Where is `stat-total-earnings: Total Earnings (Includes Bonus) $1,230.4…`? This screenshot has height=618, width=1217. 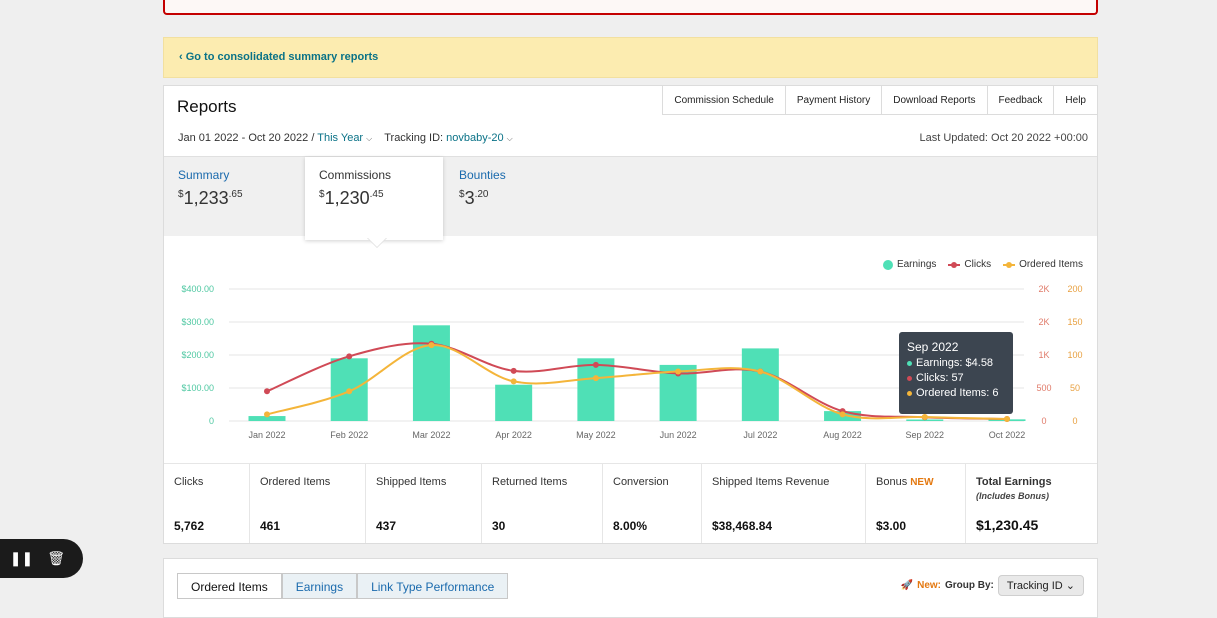 stat-total-earnings: Total Earnings (Includes Bonus) $1,230.4… is located at coordinates (1031, 503).